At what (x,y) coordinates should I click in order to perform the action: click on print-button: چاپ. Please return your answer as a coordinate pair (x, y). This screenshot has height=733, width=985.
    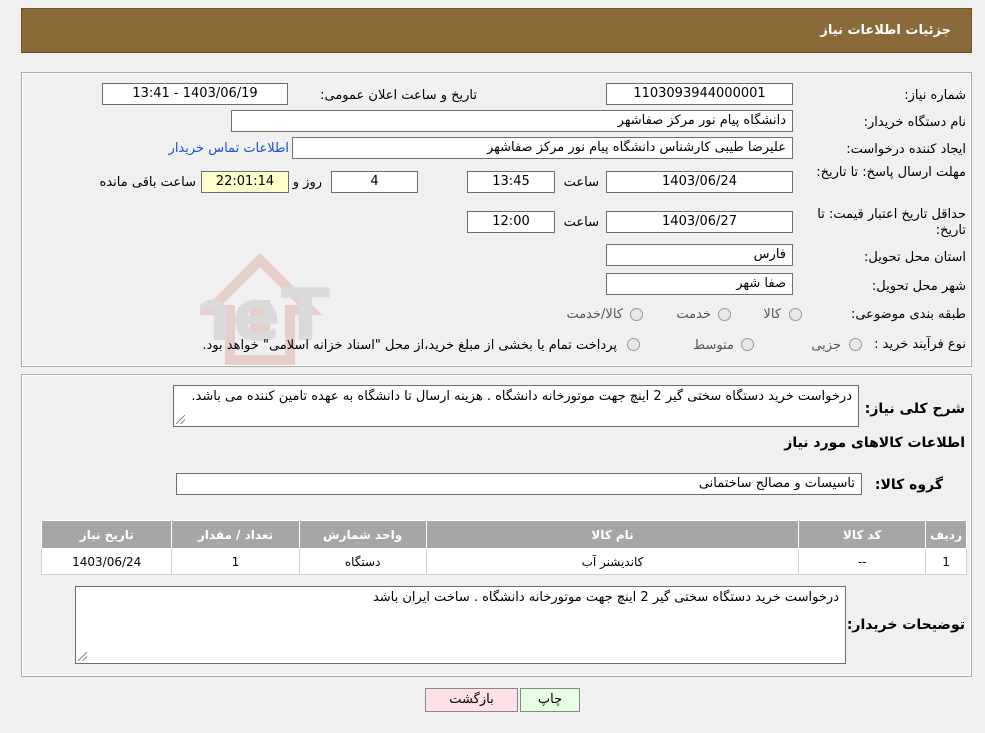
    Looking at the image, I should click on (550, 700).